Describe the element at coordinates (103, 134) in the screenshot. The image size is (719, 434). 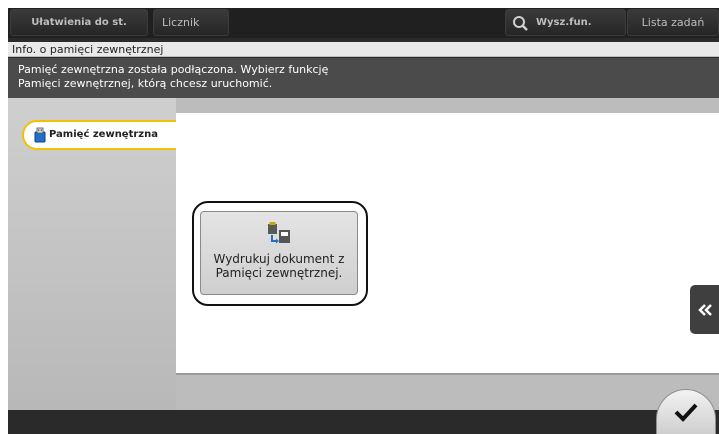
I see `sidebar-item-label: Pamięć zewnętrzna` at that location.